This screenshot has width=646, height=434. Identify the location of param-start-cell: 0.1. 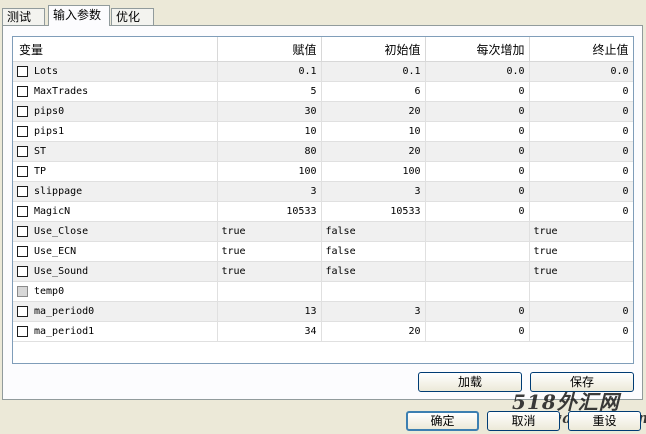
(373, 71).